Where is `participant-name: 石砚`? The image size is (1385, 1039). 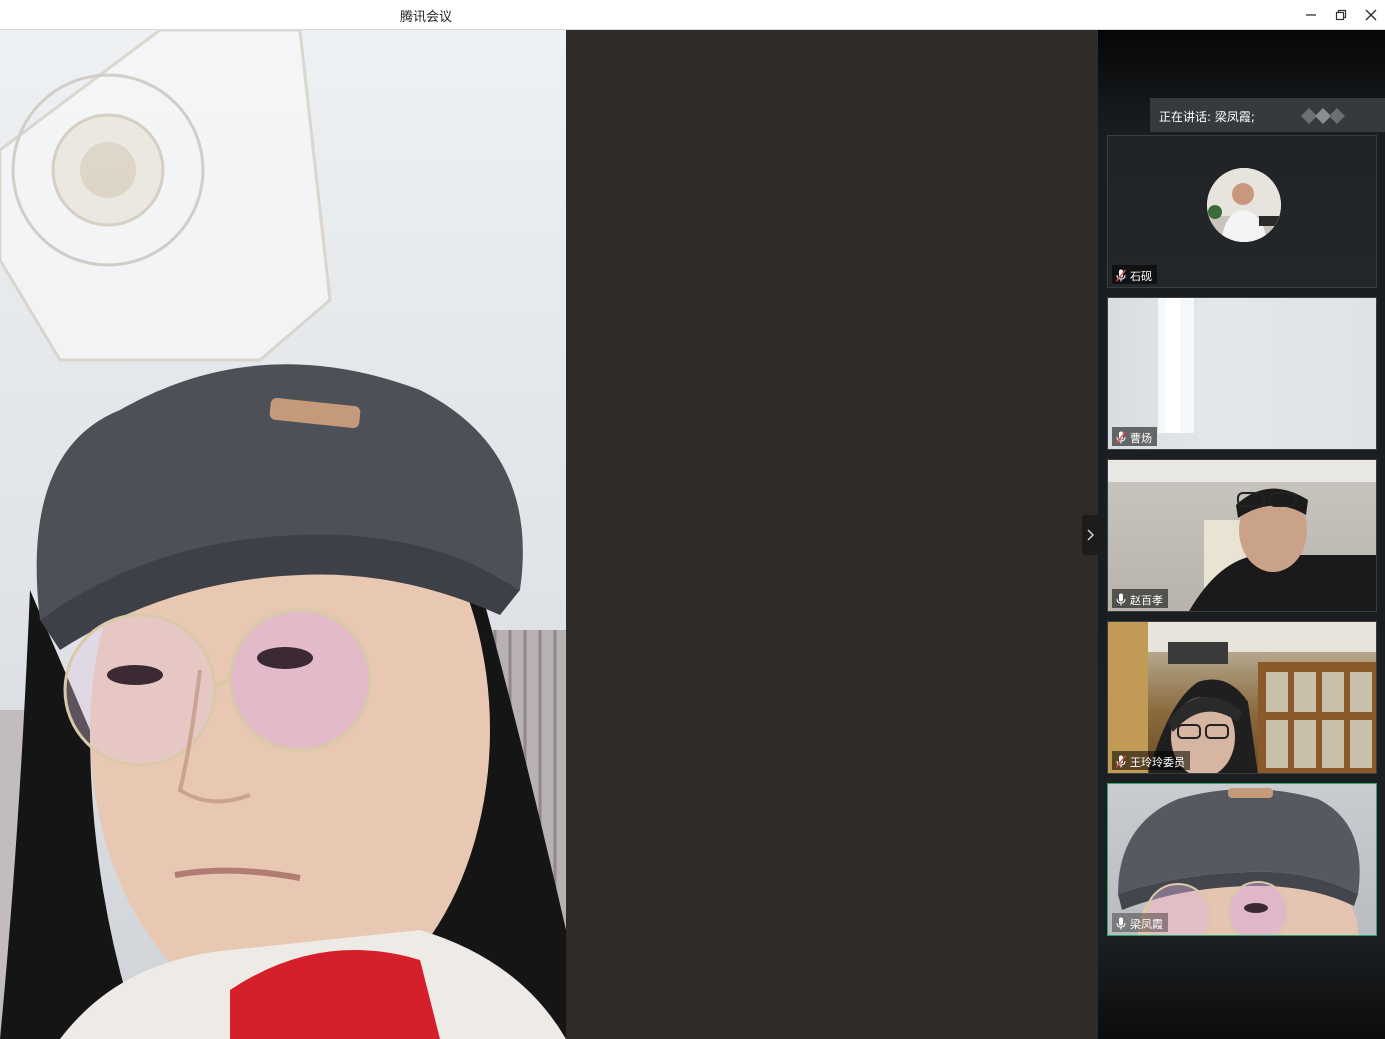
participant-name: 石砚 is located at coordinates (1141, 276).